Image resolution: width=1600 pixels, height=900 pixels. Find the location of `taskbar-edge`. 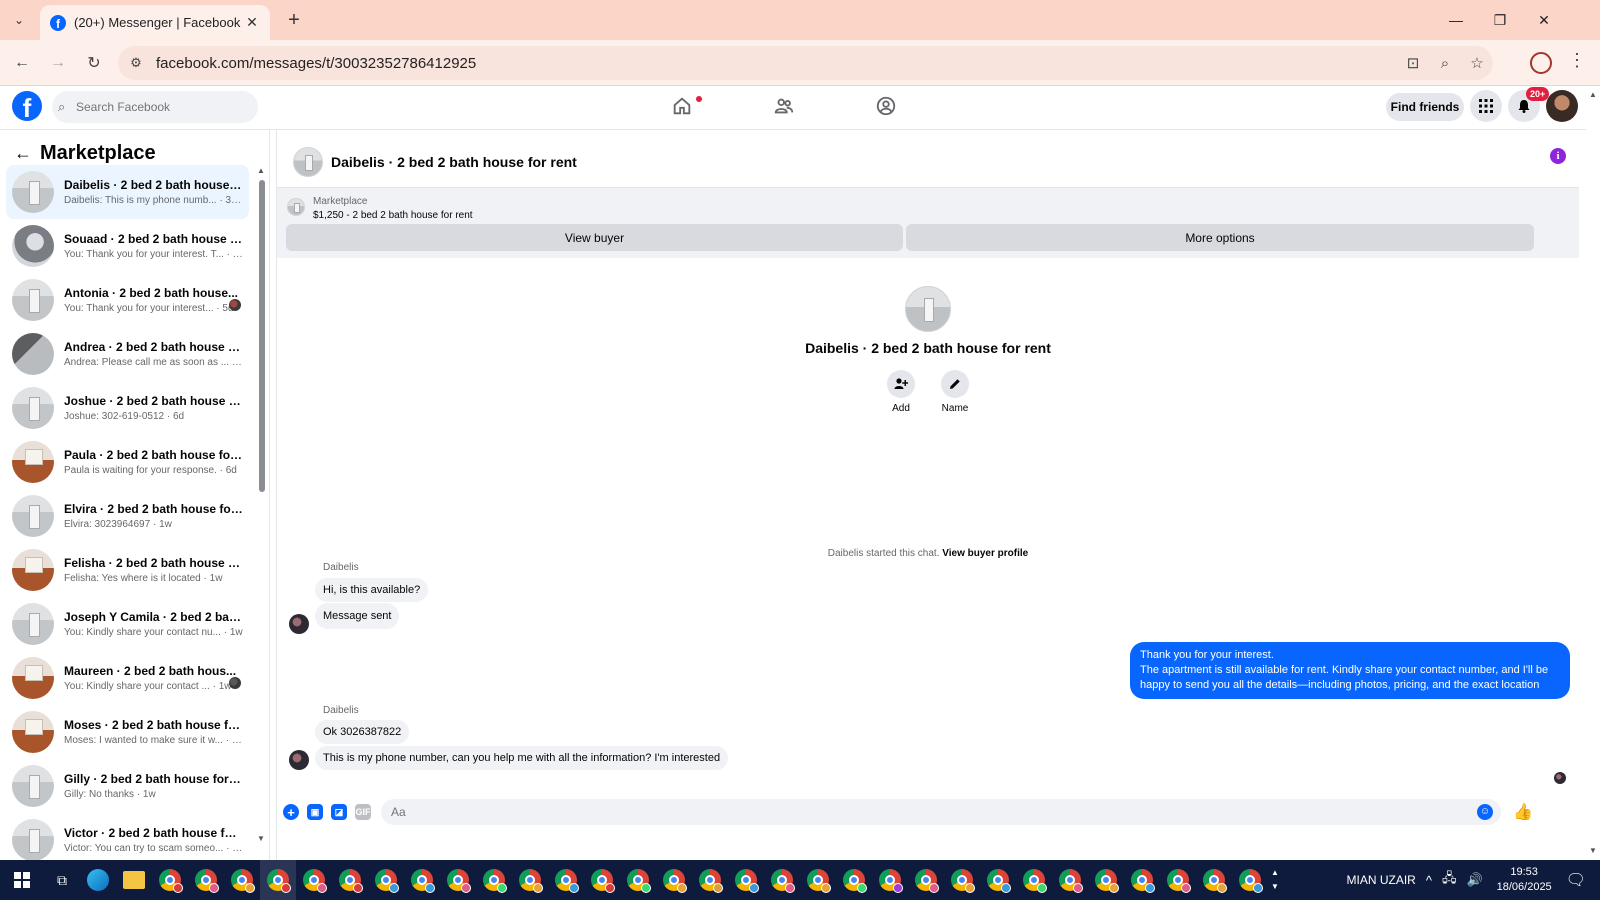

taskbar-edge is located at coordinates (98, 880).